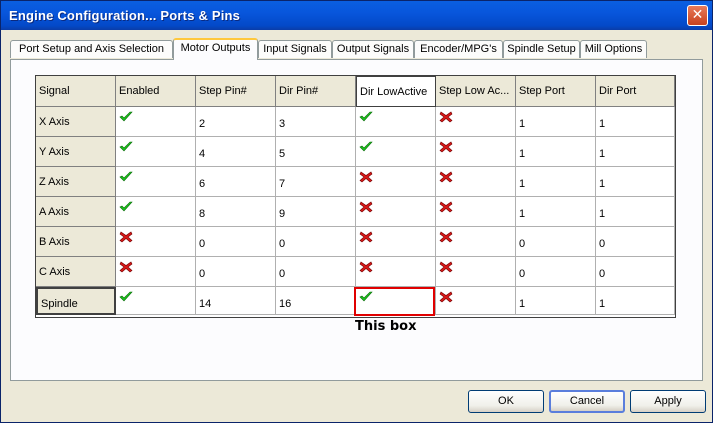 This screenshot has height=423, width=713. Describe the element at coordinates (396, 91) in the screenshot. I see `column-header: Dir LowActive` at that location.